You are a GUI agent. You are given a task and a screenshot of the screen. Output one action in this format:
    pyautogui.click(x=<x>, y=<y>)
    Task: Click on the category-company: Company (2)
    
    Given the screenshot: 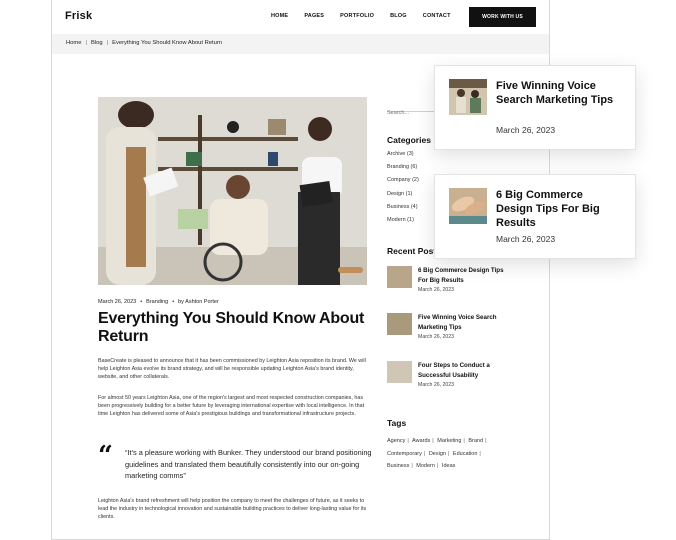 What is the action you would take?
    pyautogui.click(x=403, y=183)
    